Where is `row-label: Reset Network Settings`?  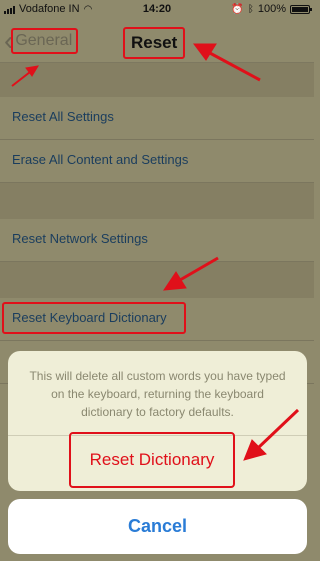
row-label: Reset Network Settings is located at coordinates (80, 238).